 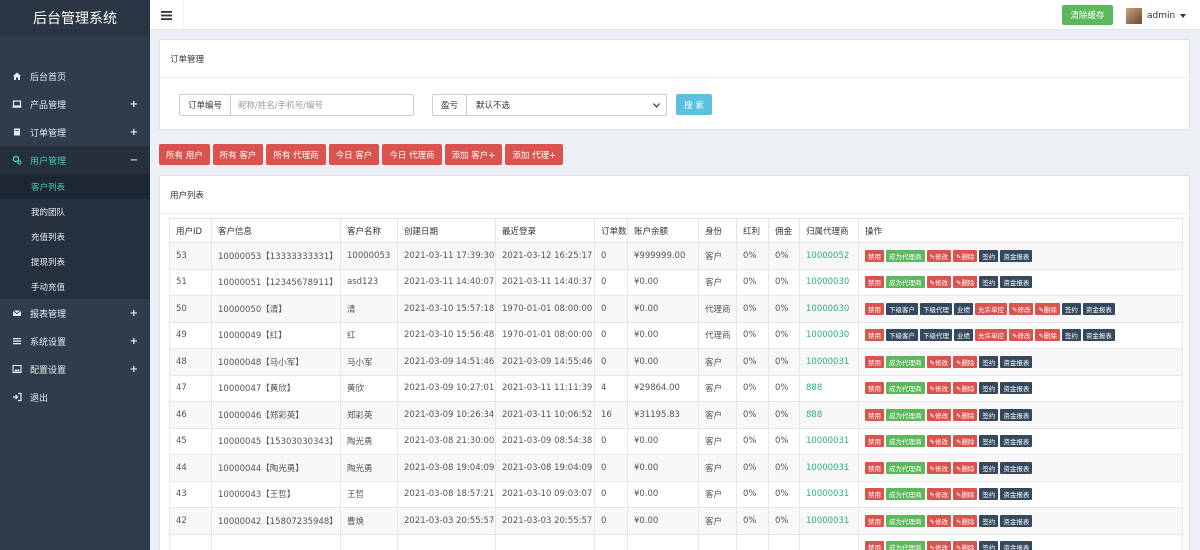 I want to click on sidebar-item: 订单管理 +, so click(x=75, y=132).